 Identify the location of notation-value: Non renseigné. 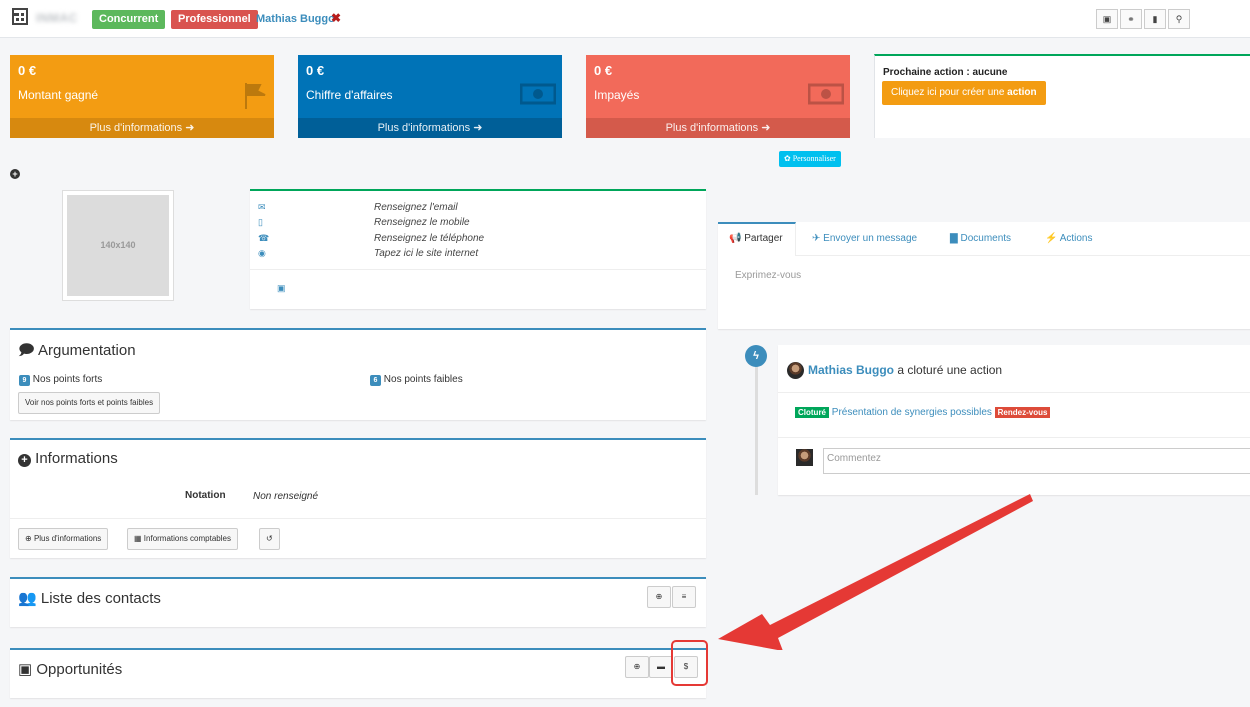
(285, 496).